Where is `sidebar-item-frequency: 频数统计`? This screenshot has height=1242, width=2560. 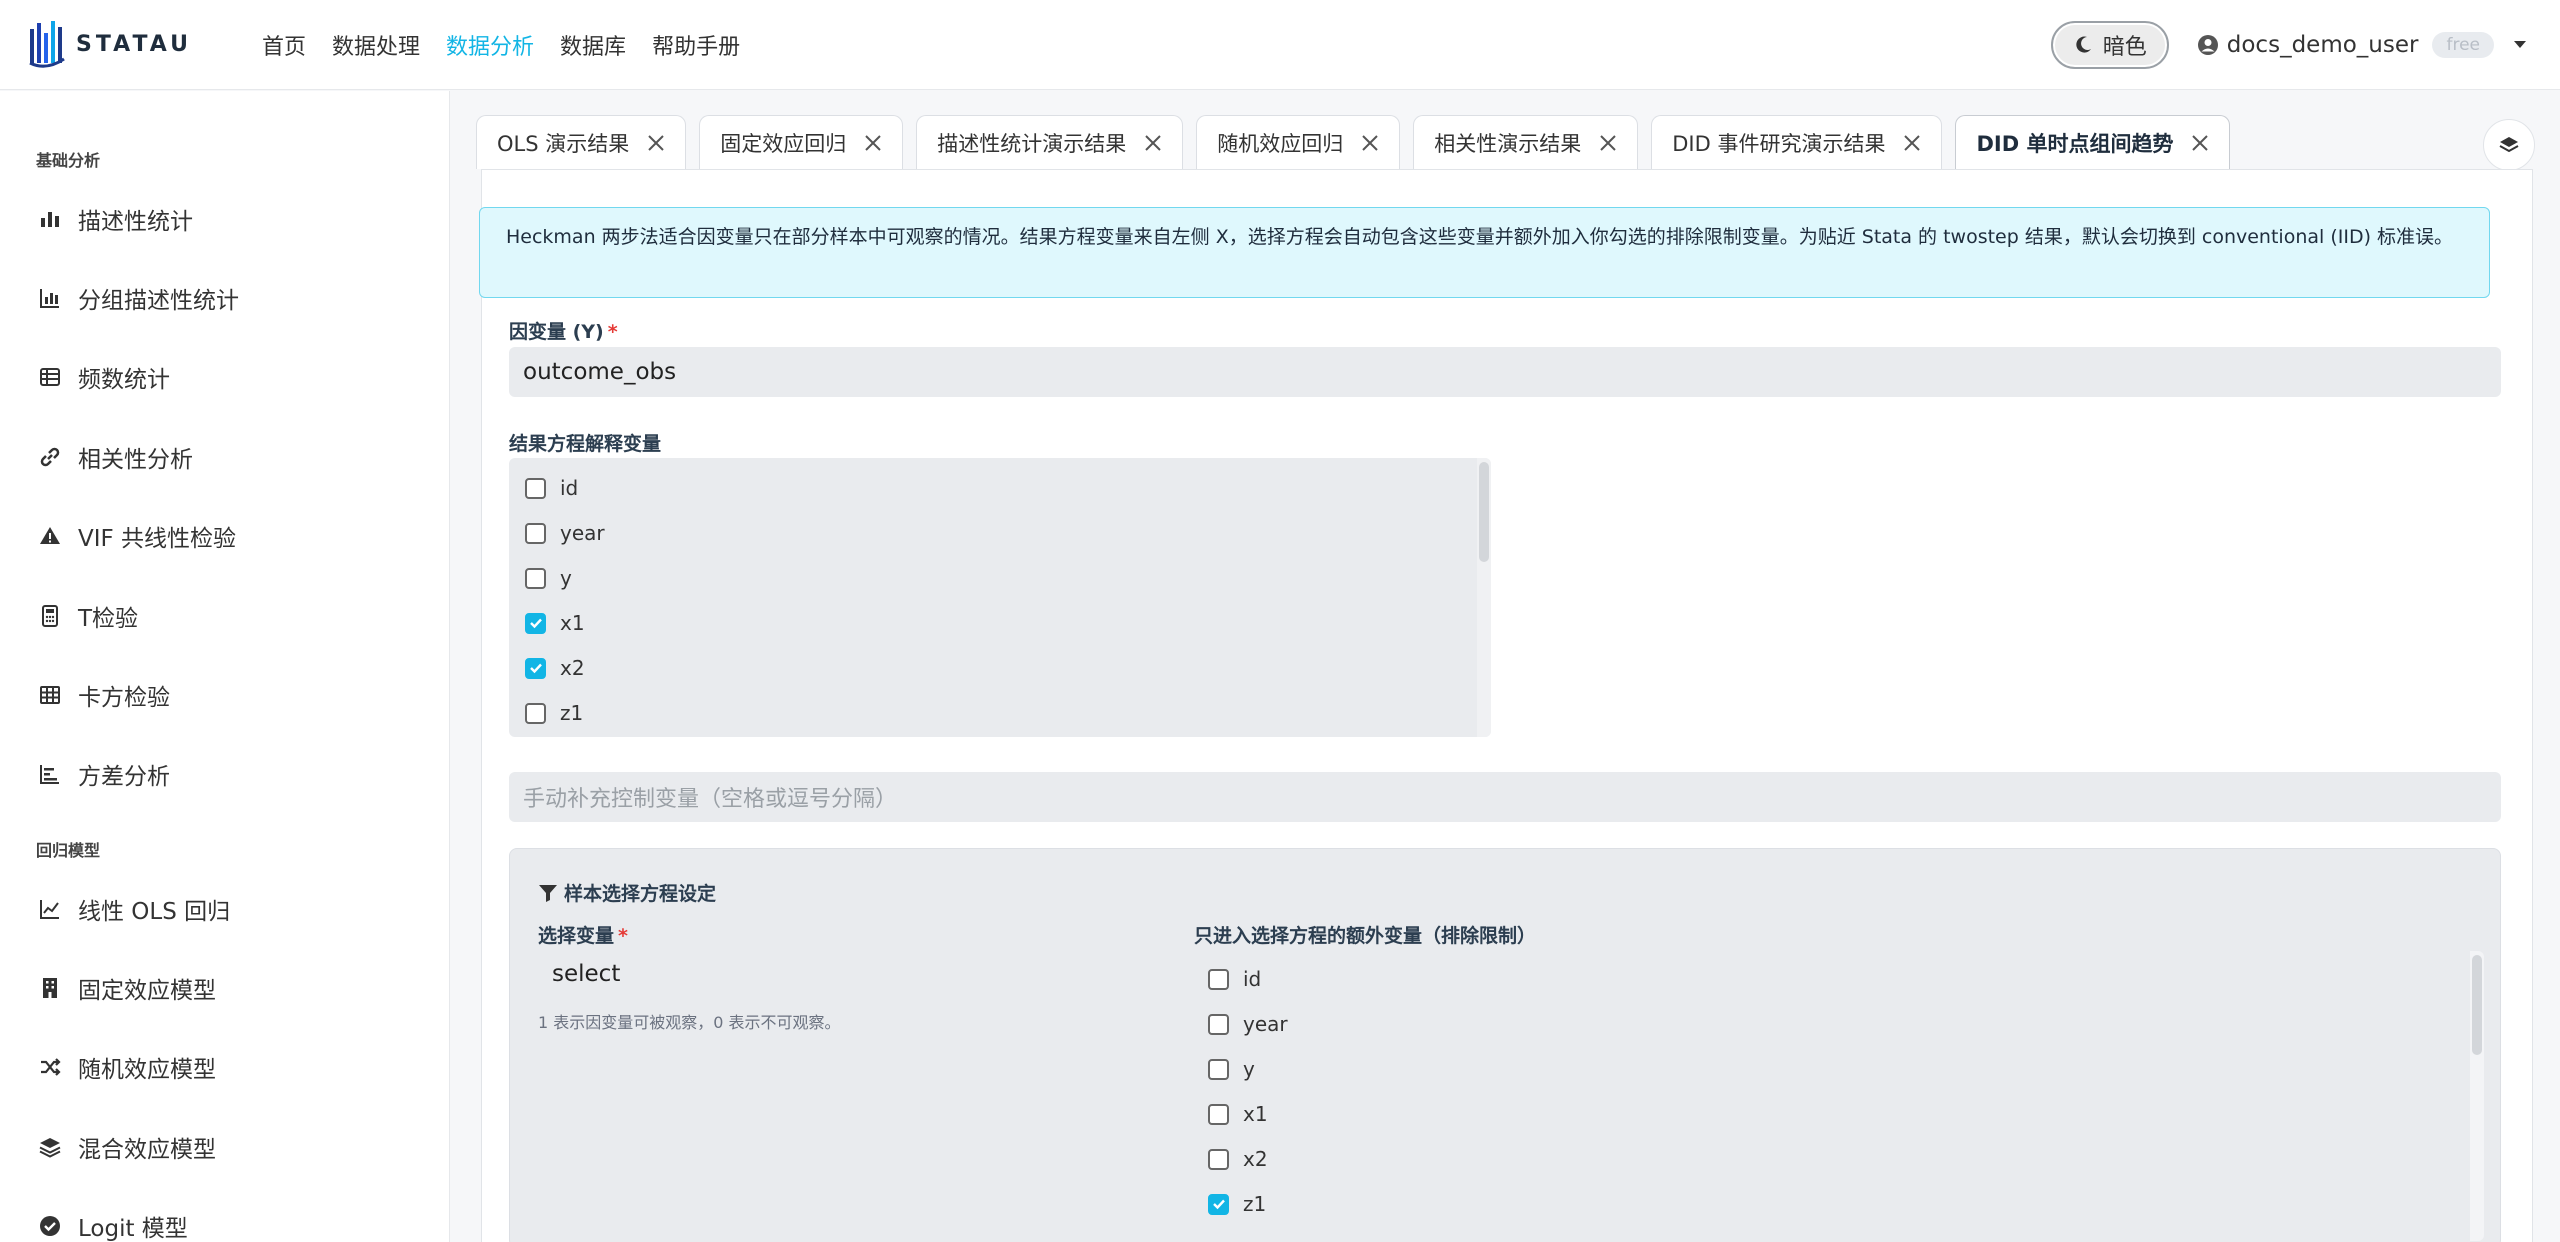 sidebar-item-frequency: 频数统计 is located at coordinates (243, 377).